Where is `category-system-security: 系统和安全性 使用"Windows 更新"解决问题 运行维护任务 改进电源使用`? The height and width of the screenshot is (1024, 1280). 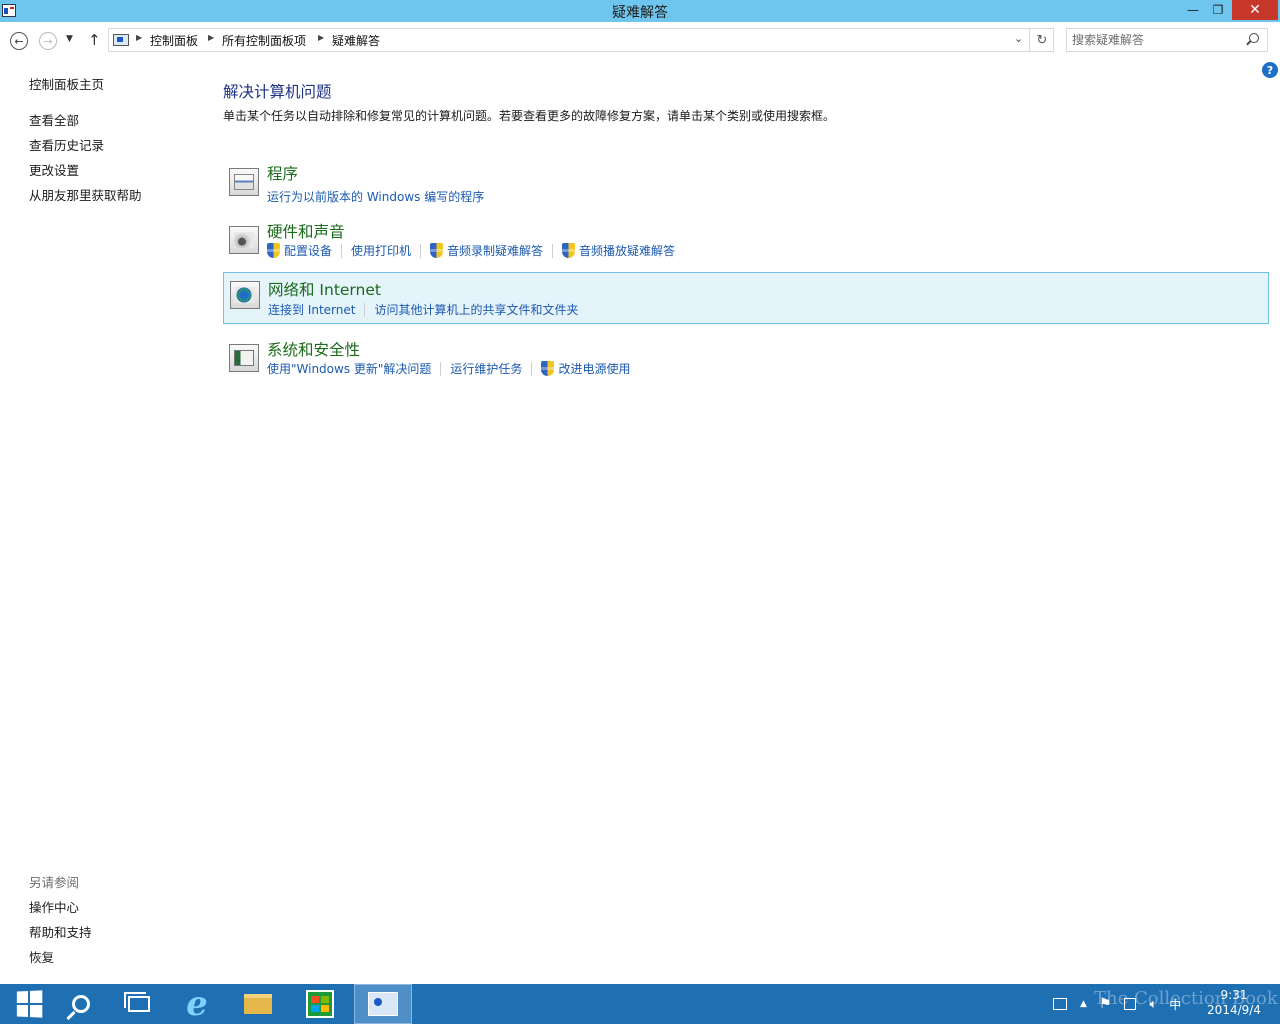 category-system-security: 系统和安全性 使用"Windows 更新"解决问题 运行维护任务 改进电源使用 is located at coordinates (746, 362).